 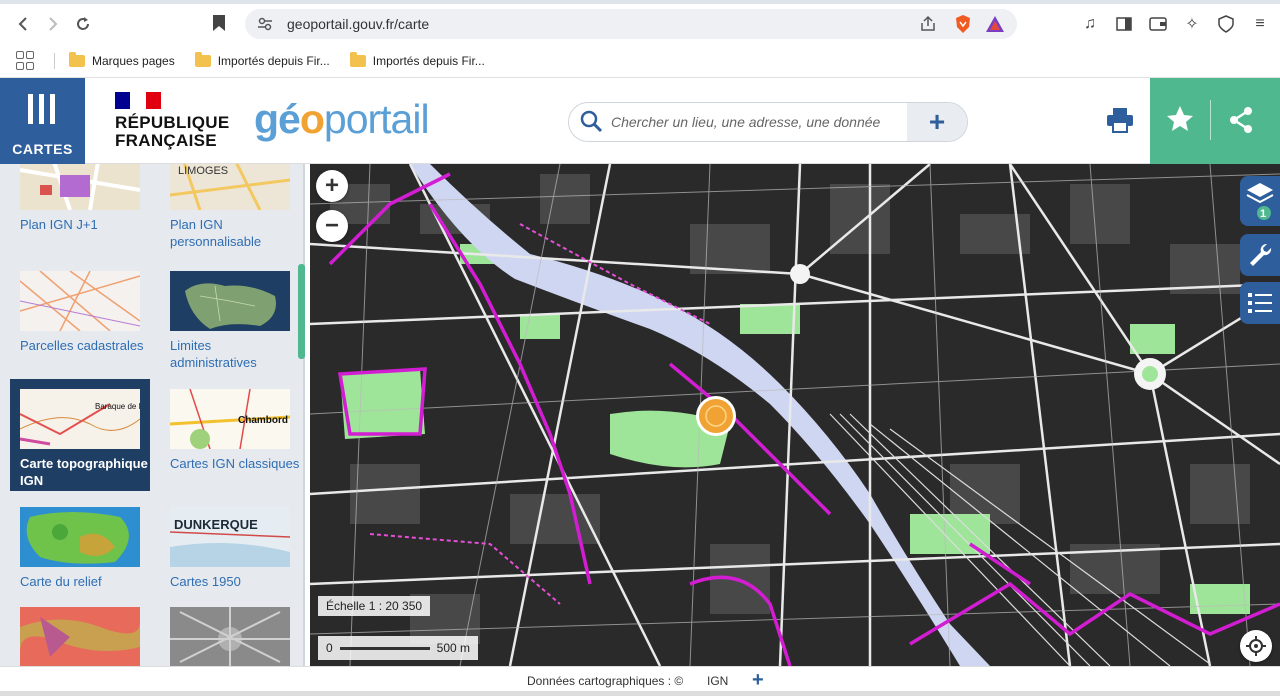 What do you see at coordinates (230, 214) in the screenshot?
I see `catalog-tile-plan-ign-personnalisable: LIMOGES Plan IGN personnalisable` at bounding box center [230, 214].